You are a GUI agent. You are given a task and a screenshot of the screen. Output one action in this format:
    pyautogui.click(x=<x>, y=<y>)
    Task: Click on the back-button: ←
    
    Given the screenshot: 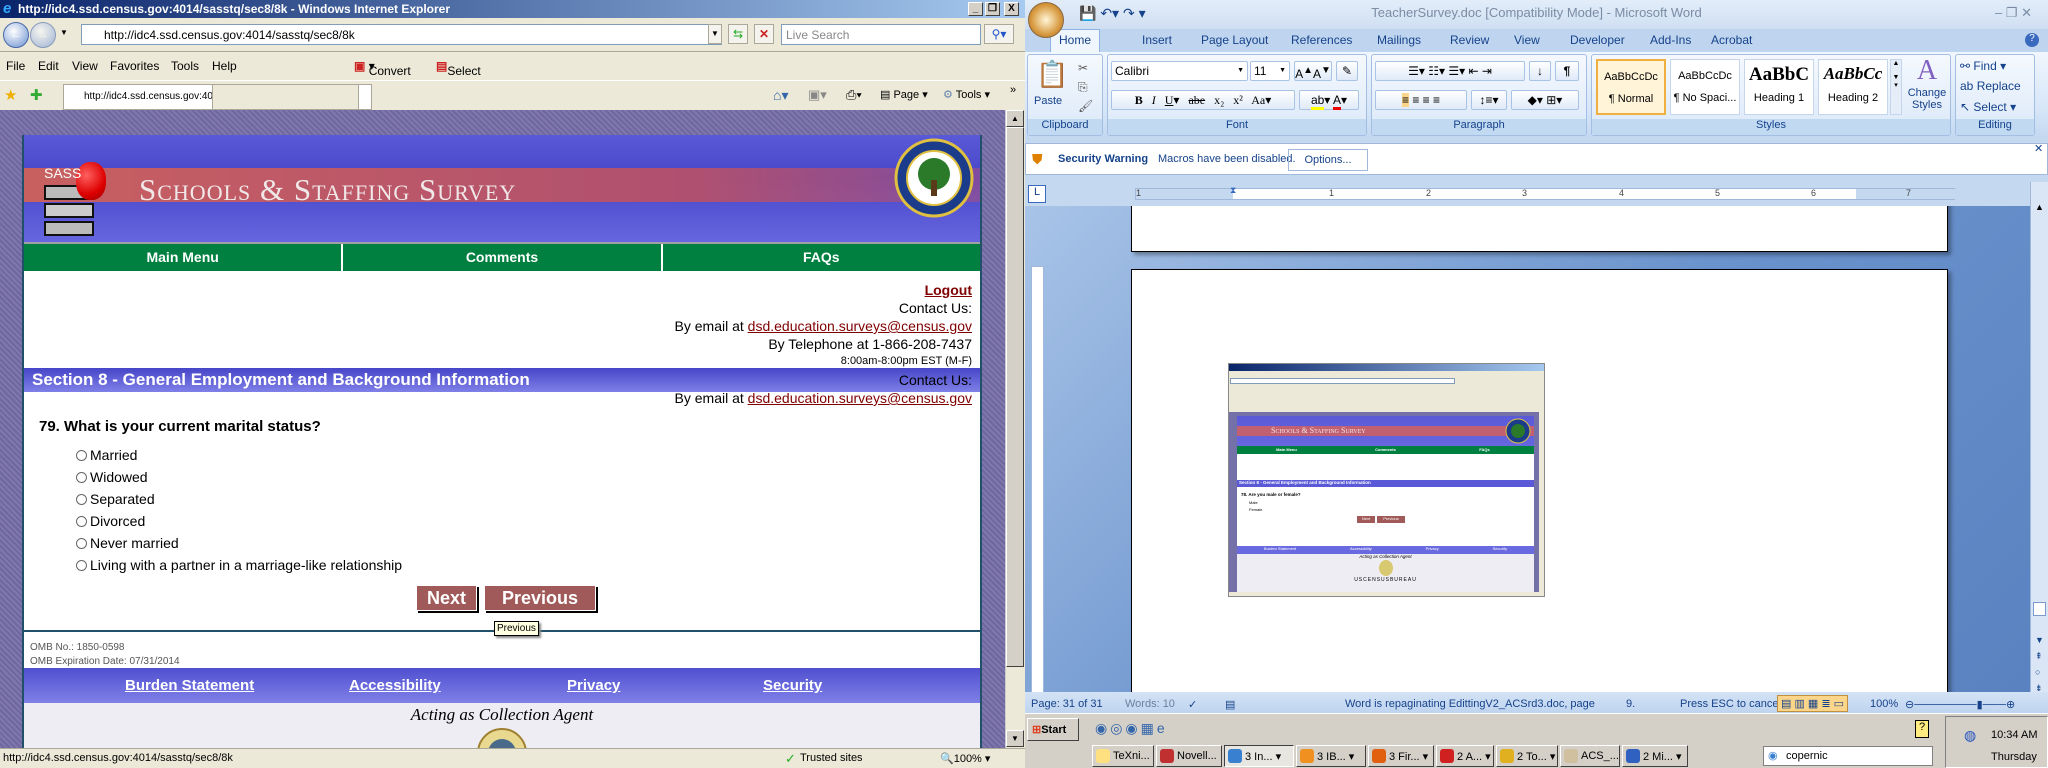 What is the action you would take?
    pyautogui.click(x=16, y=35)
    